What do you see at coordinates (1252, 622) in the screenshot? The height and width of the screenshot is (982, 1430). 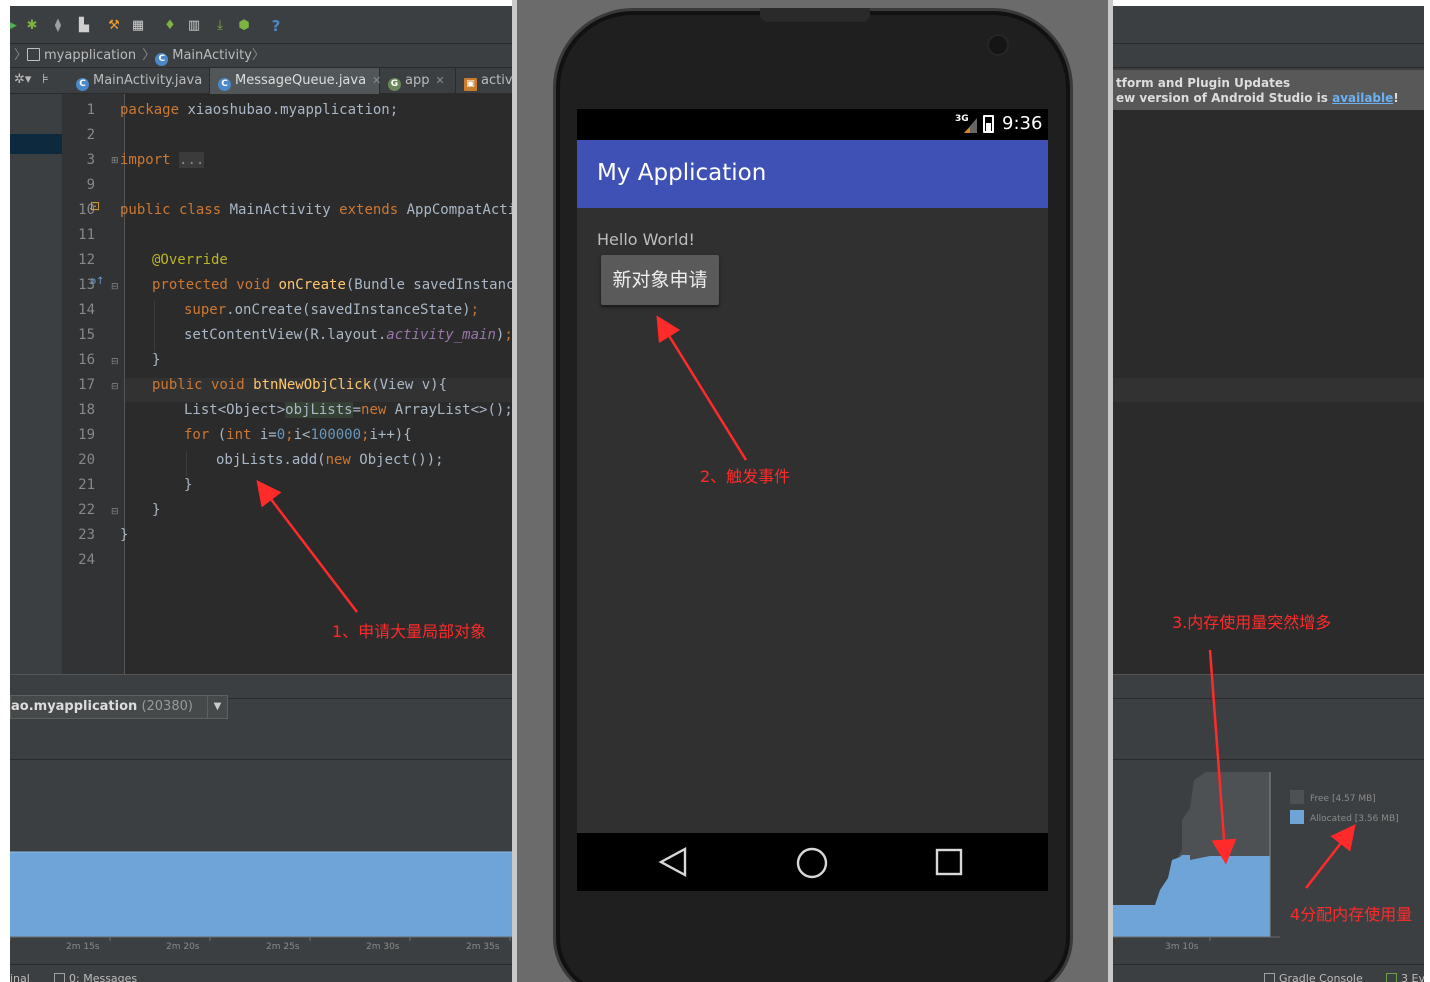 I see `annotation-3: 3.内存使用量突然增多` at bounding box center [1252, 622].